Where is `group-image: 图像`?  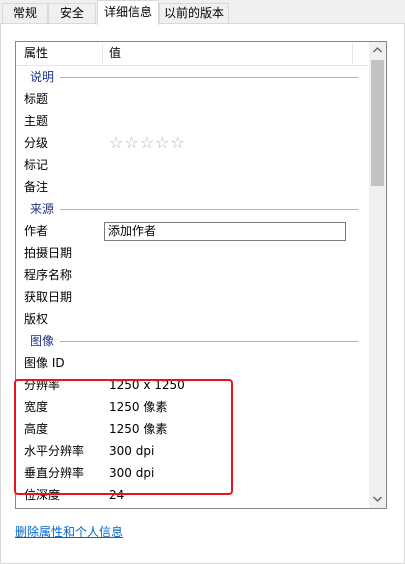 group-image: 图像 is located at coordinates (192, 341).